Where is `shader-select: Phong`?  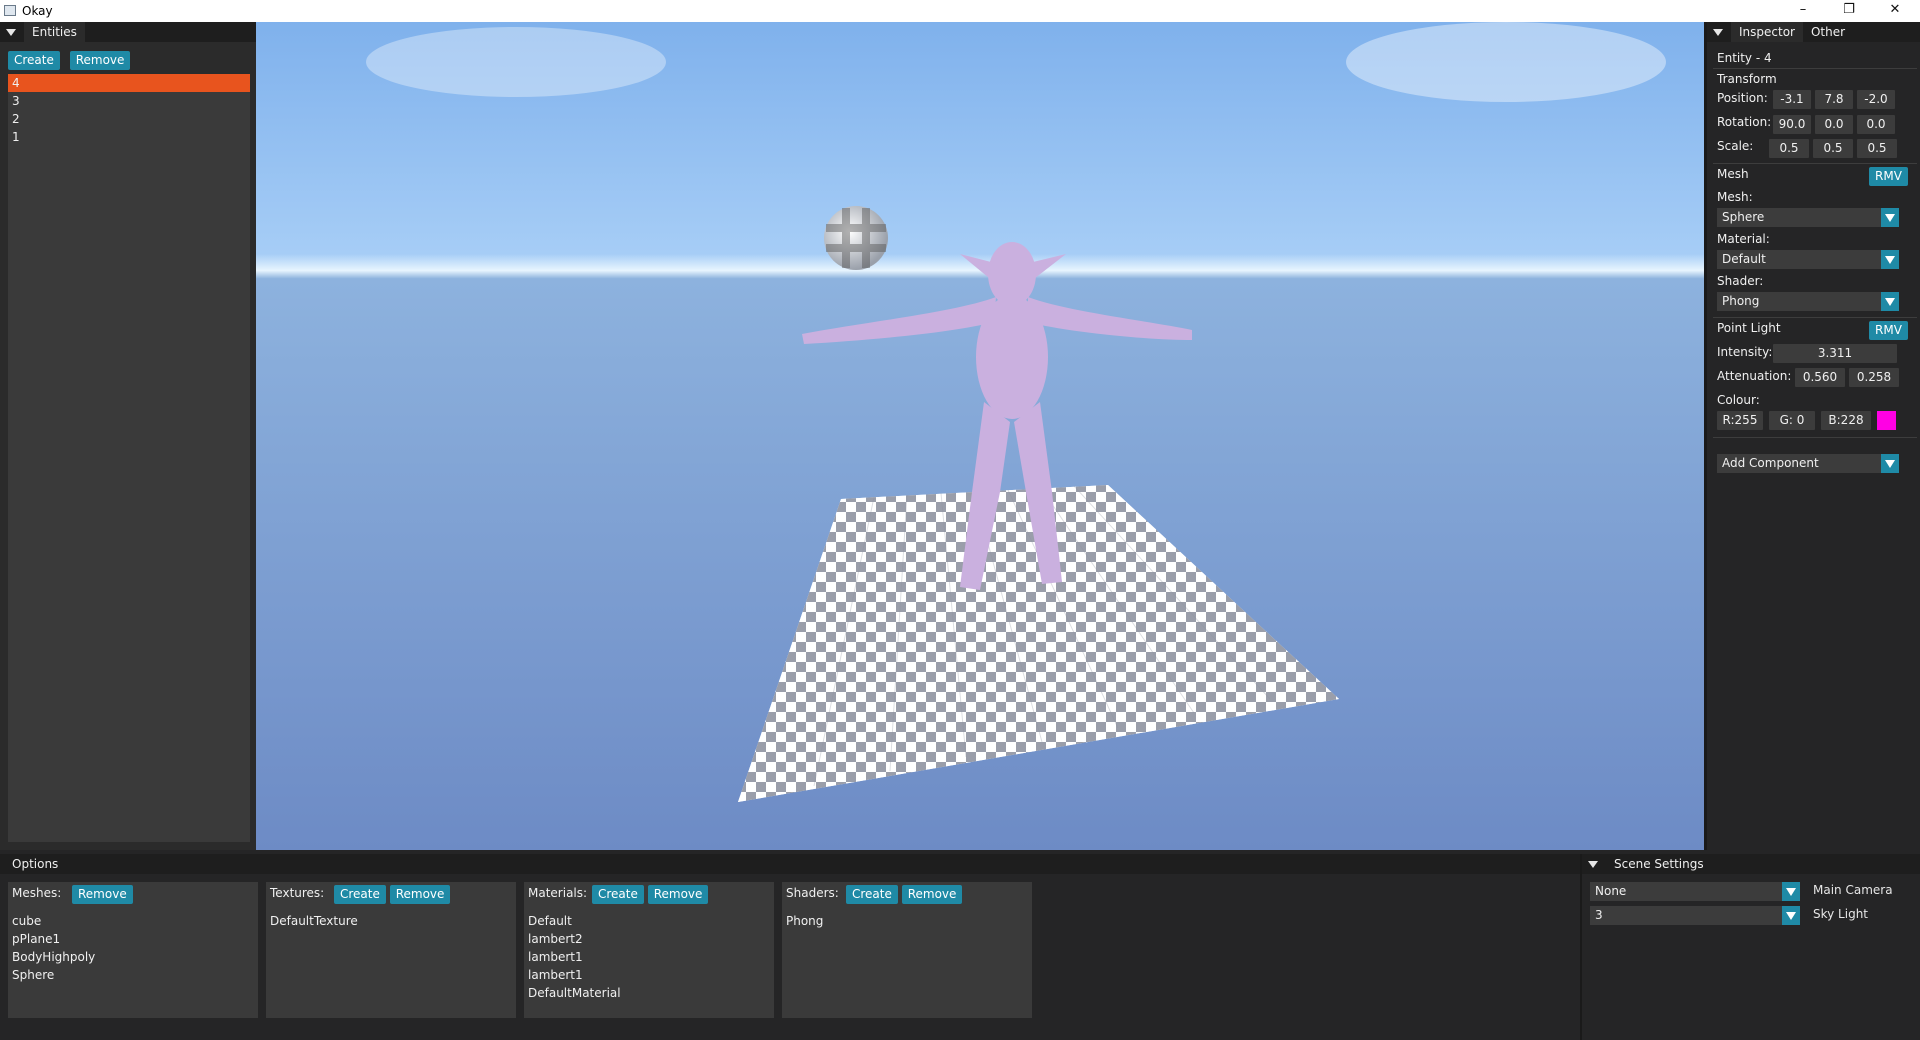 shader-select: Phong is located at coordinates (1808, 301).